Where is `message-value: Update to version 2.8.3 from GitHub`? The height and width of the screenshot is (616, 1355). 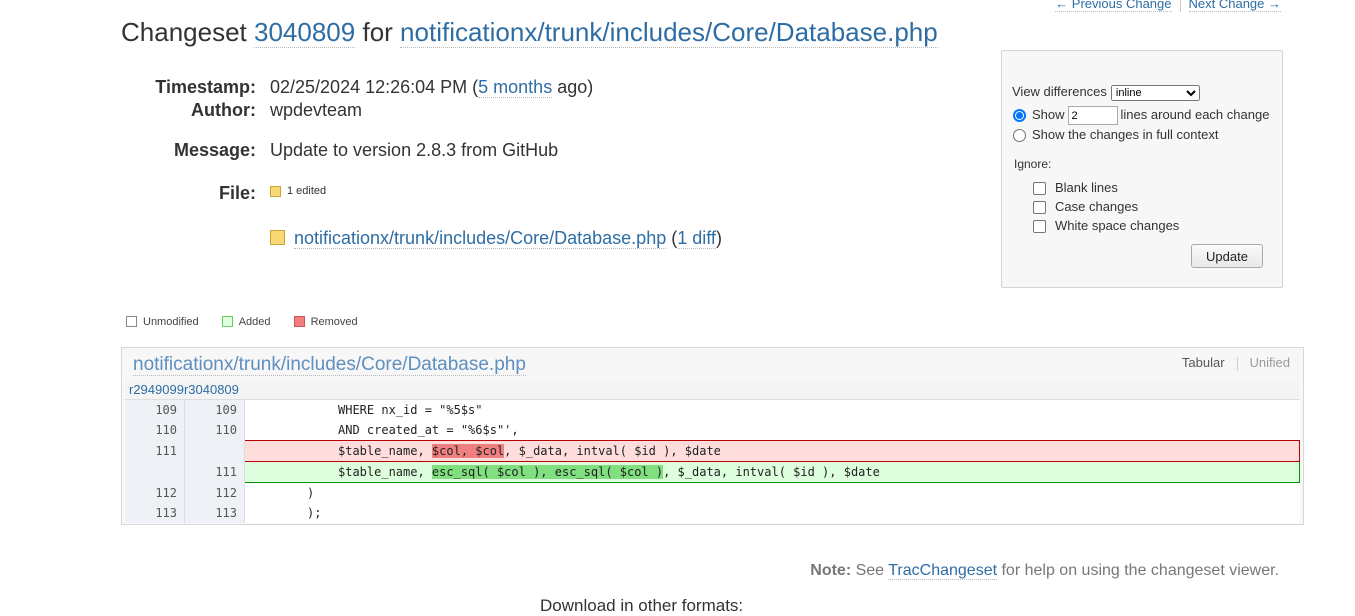 message-value: Update to version 2.8.3 from GitHub is located at coordinates (414, 150).